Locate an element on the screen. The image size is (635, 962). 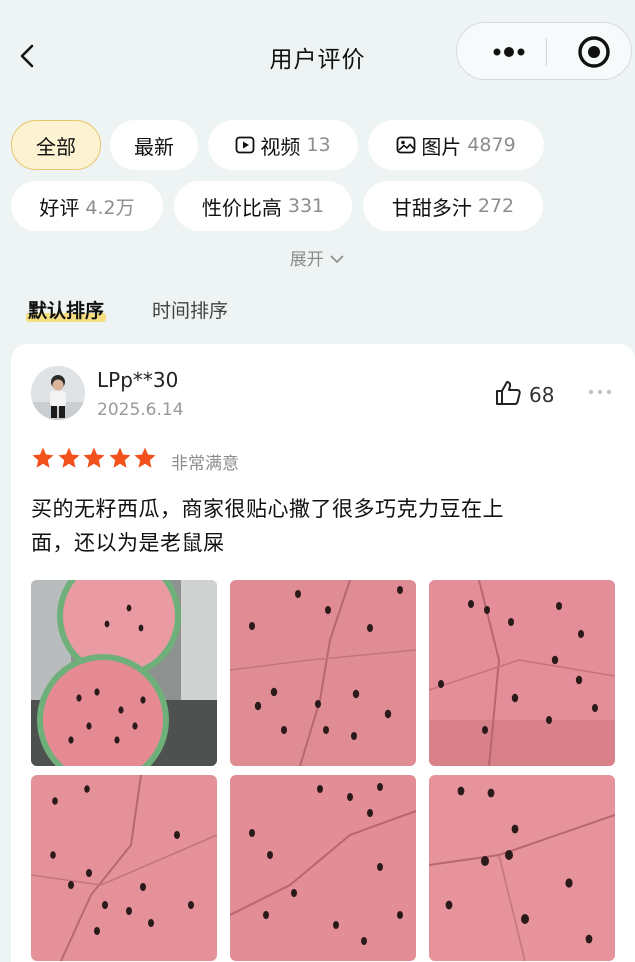
thumbs-up-icon is located at coordinates (508, 395).